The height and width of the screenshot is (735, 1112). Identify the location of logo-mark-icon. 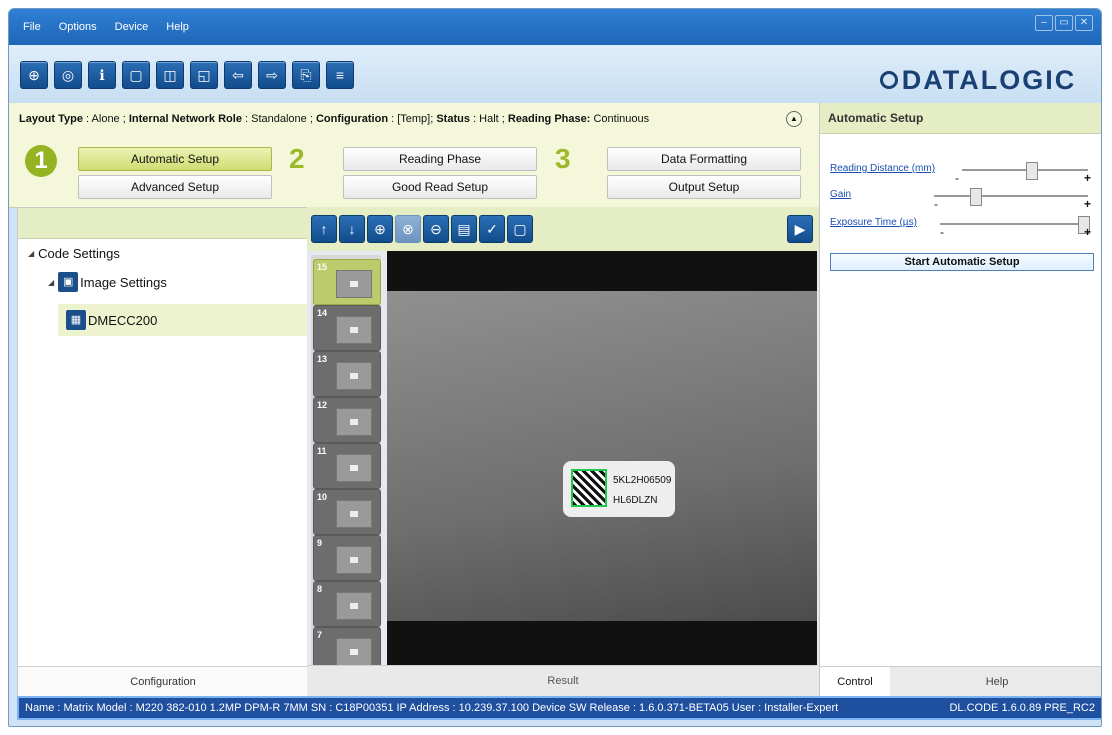
(888, 80).